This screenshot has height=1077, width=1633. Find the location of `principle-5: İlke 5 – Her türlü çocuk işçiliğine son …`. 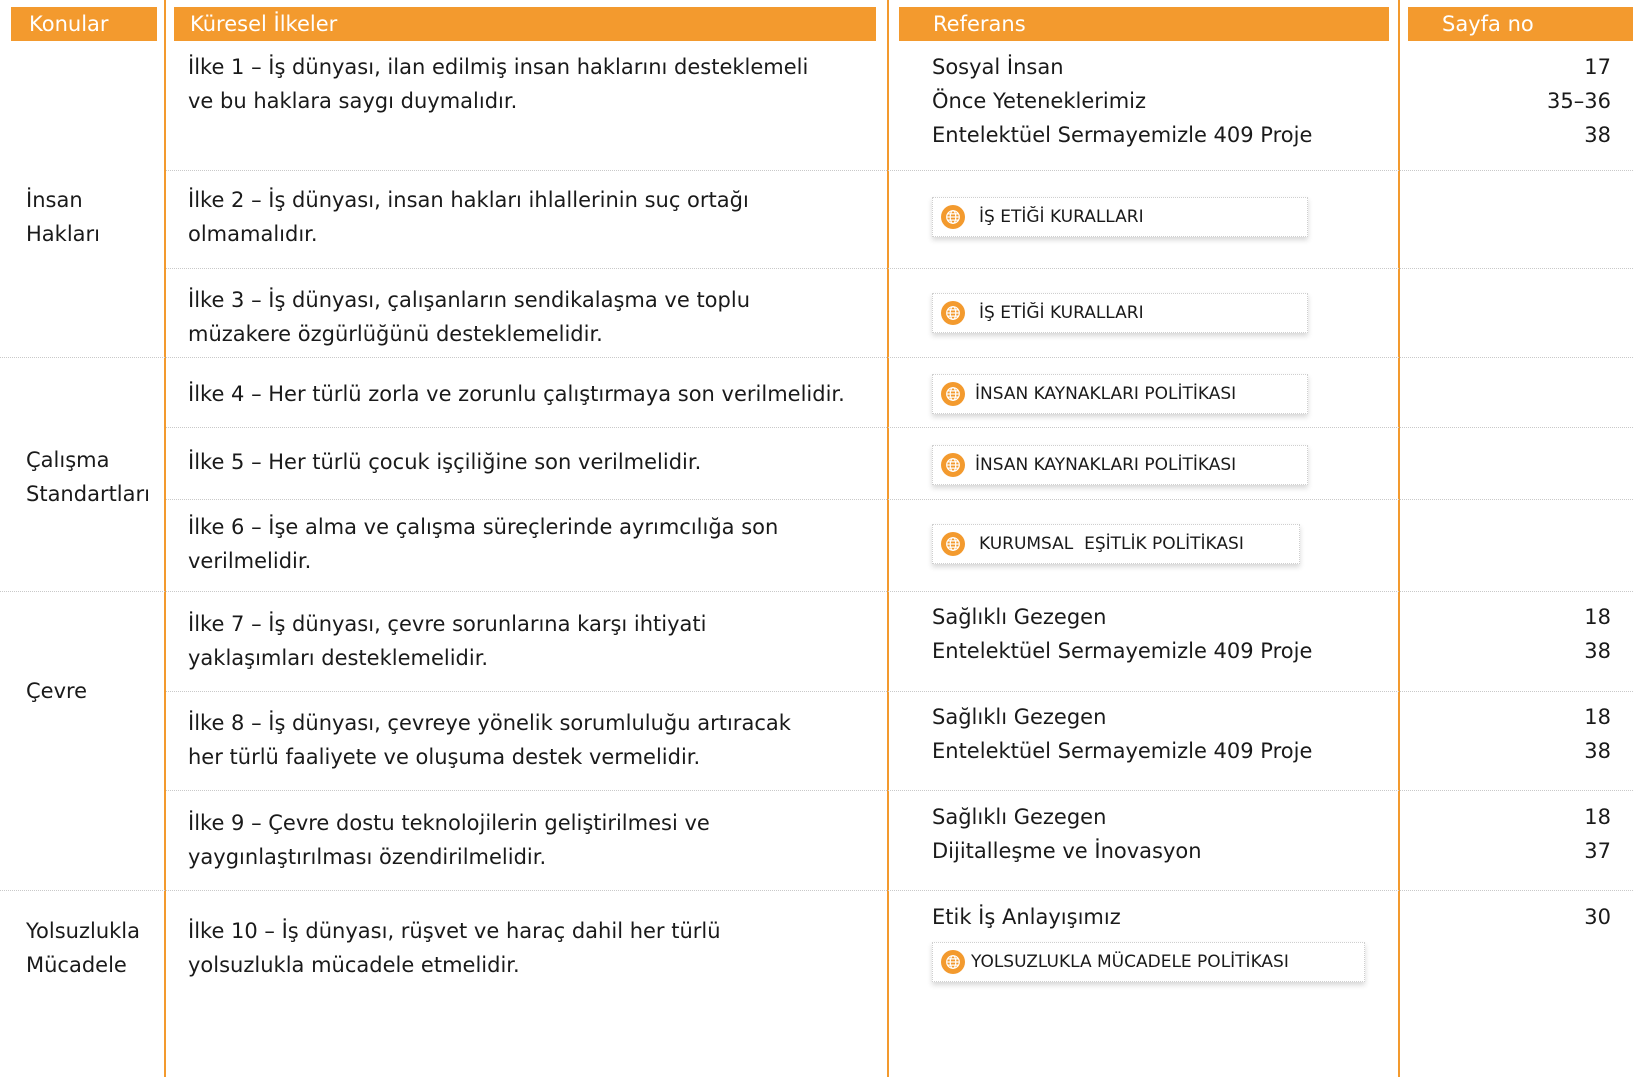

principle-5: İlke 5 – Her türlü çocuk işçiliğine son … is located at coordinates (444, 462).